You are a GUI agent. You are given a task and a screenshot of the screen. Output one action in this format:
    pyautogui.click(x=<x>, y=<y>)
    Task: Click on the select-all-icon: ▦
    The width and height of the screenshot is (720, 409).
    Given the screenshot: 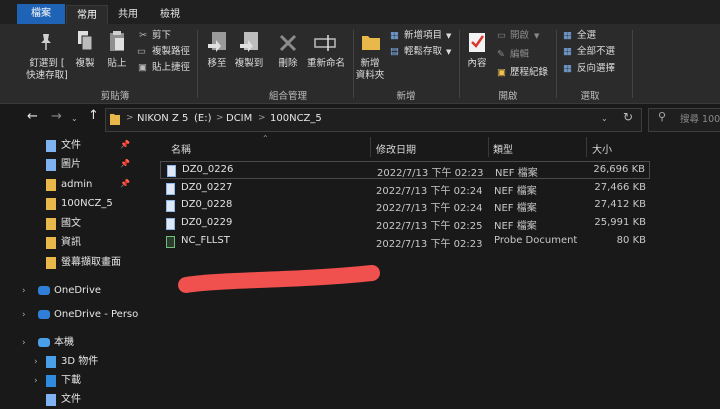 What is the action you would take?
    pyautogui.click(x=567, y=35)
    